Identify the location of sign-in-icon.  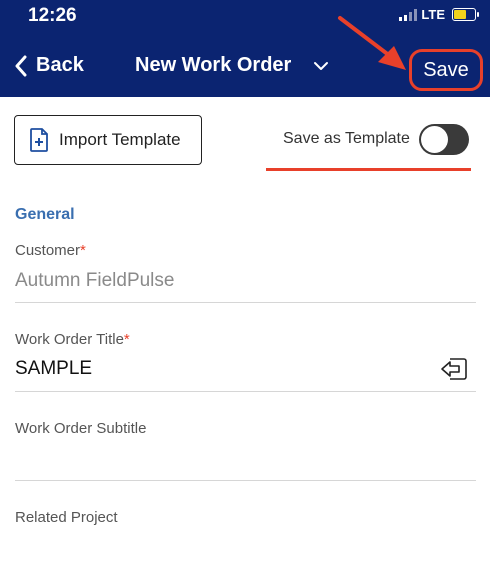
(454, 369).